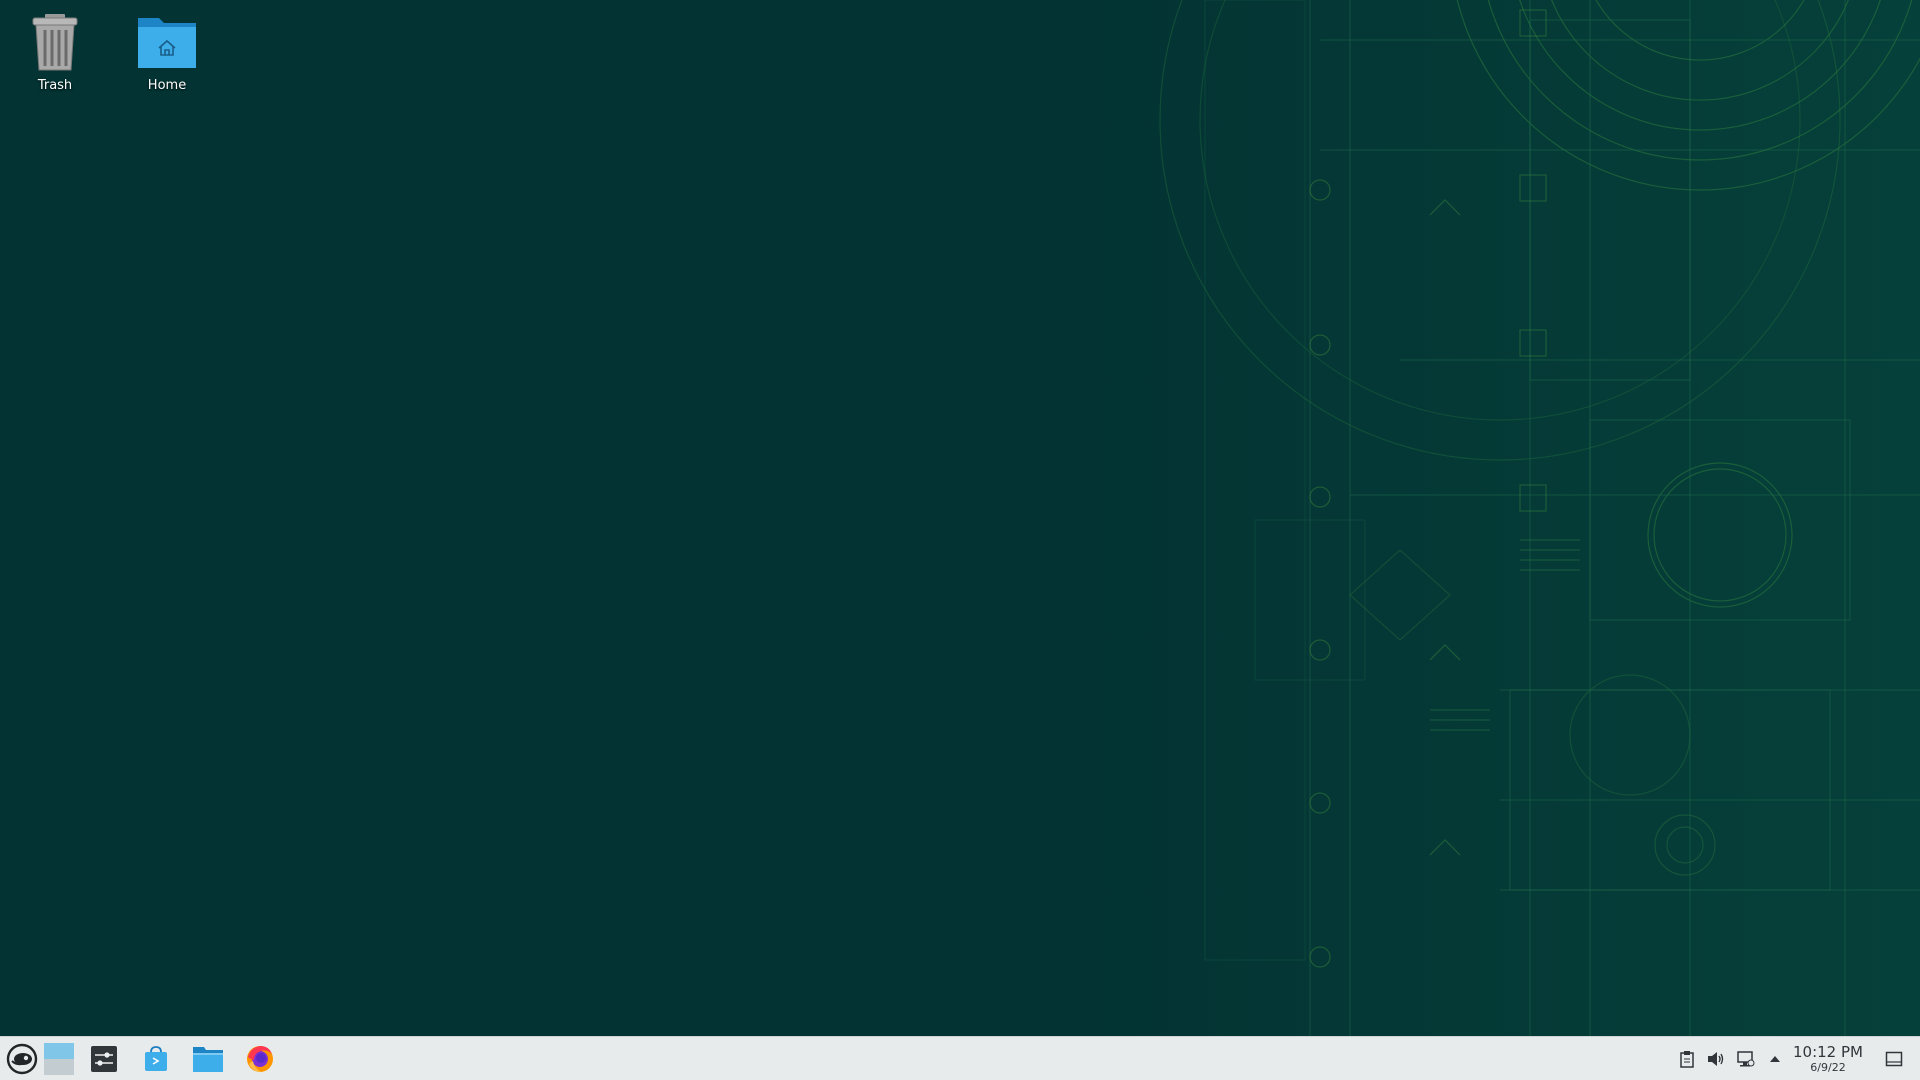 Image resolution: width=1920 pixels, height=1080 pixels. I want to click on application-launcher-button, so click(22, 1059).